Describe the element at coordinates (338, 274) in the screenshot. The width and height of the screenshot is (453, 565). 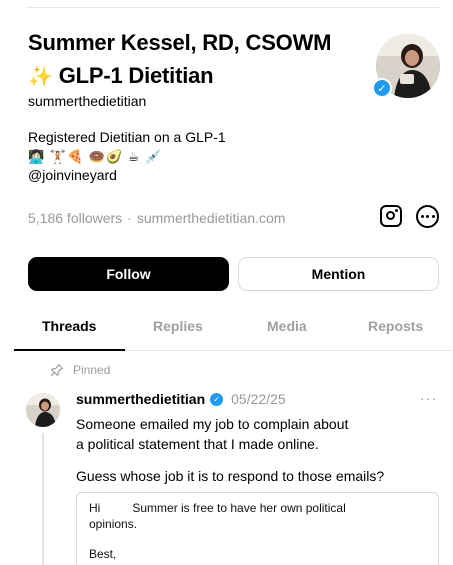
I see `mention-button: Mention` at that location.